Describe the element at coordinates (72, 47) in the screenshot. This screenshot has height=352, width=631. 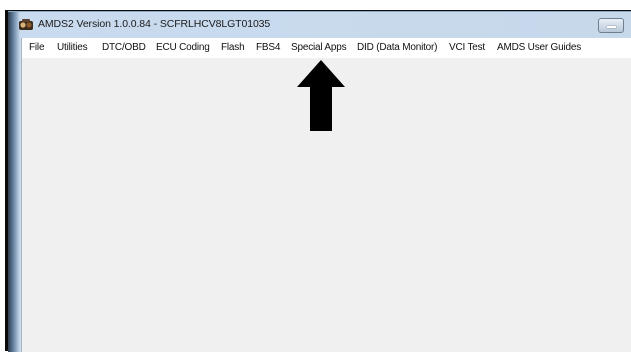
I see `menu-utilities: Utilities` at that location.